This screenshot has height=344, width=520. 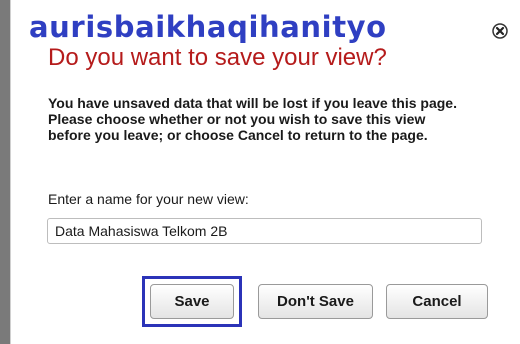 I want to click on close-button, so click(x=500, y=31).